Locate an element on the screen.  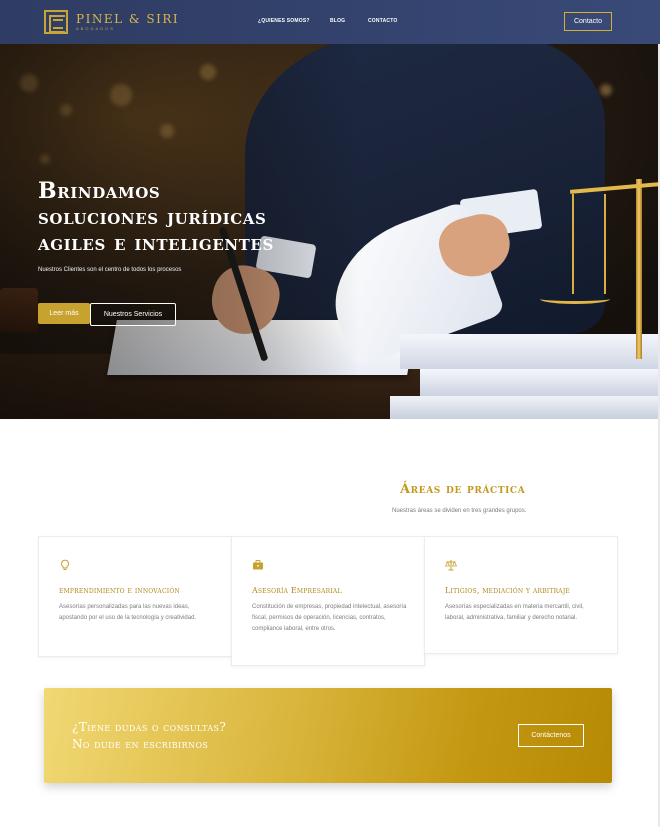
card-title: Asesoría Empresarial is located at coordinates (297, 590).